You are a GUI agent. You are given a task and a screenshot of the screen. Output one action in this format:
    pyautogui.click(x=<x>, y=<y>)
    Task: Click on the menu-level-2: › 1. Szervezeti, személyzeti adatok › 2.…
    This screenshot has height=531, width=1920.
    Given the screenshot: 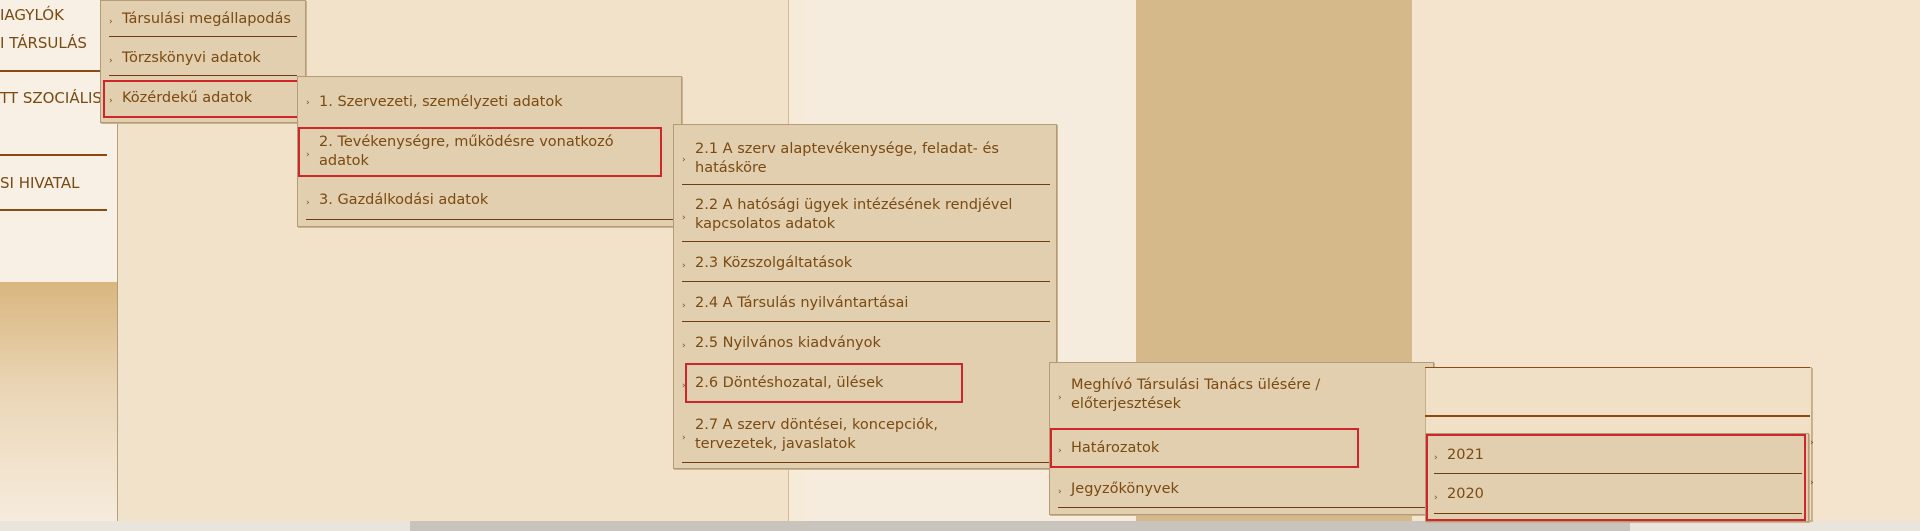 What is the action you would take?
    pyautogui.click(x=489, y=151)
    